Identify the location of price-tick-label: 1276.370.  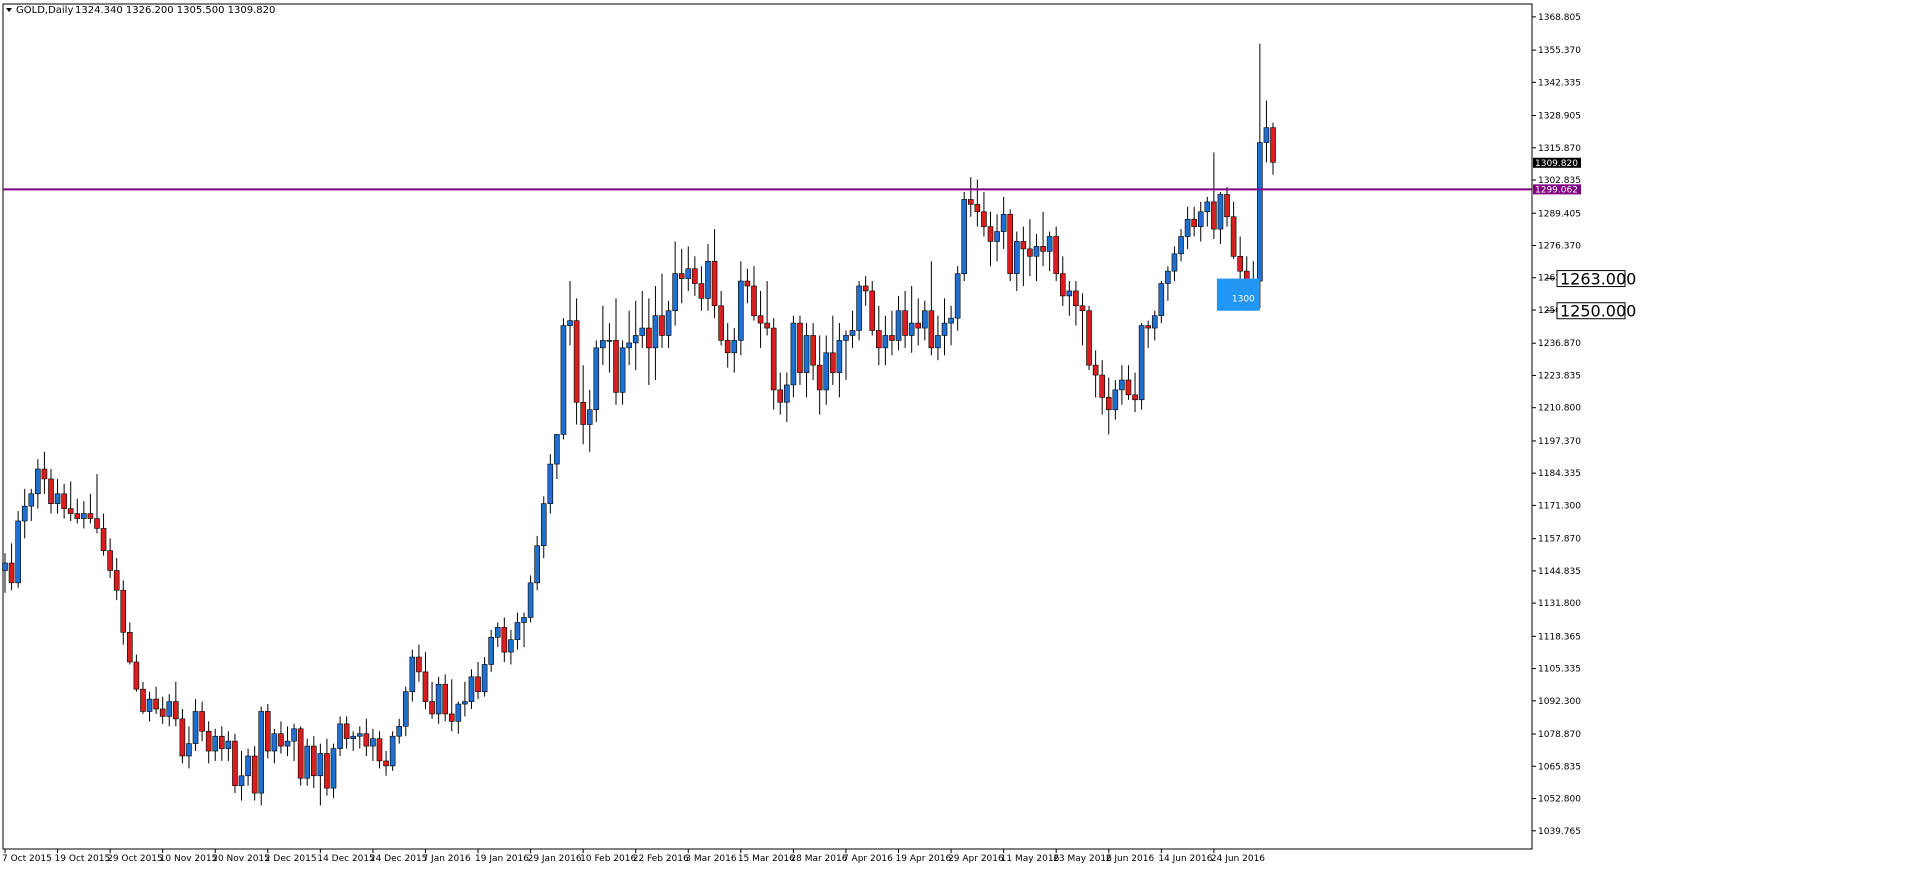
(1559, 247).